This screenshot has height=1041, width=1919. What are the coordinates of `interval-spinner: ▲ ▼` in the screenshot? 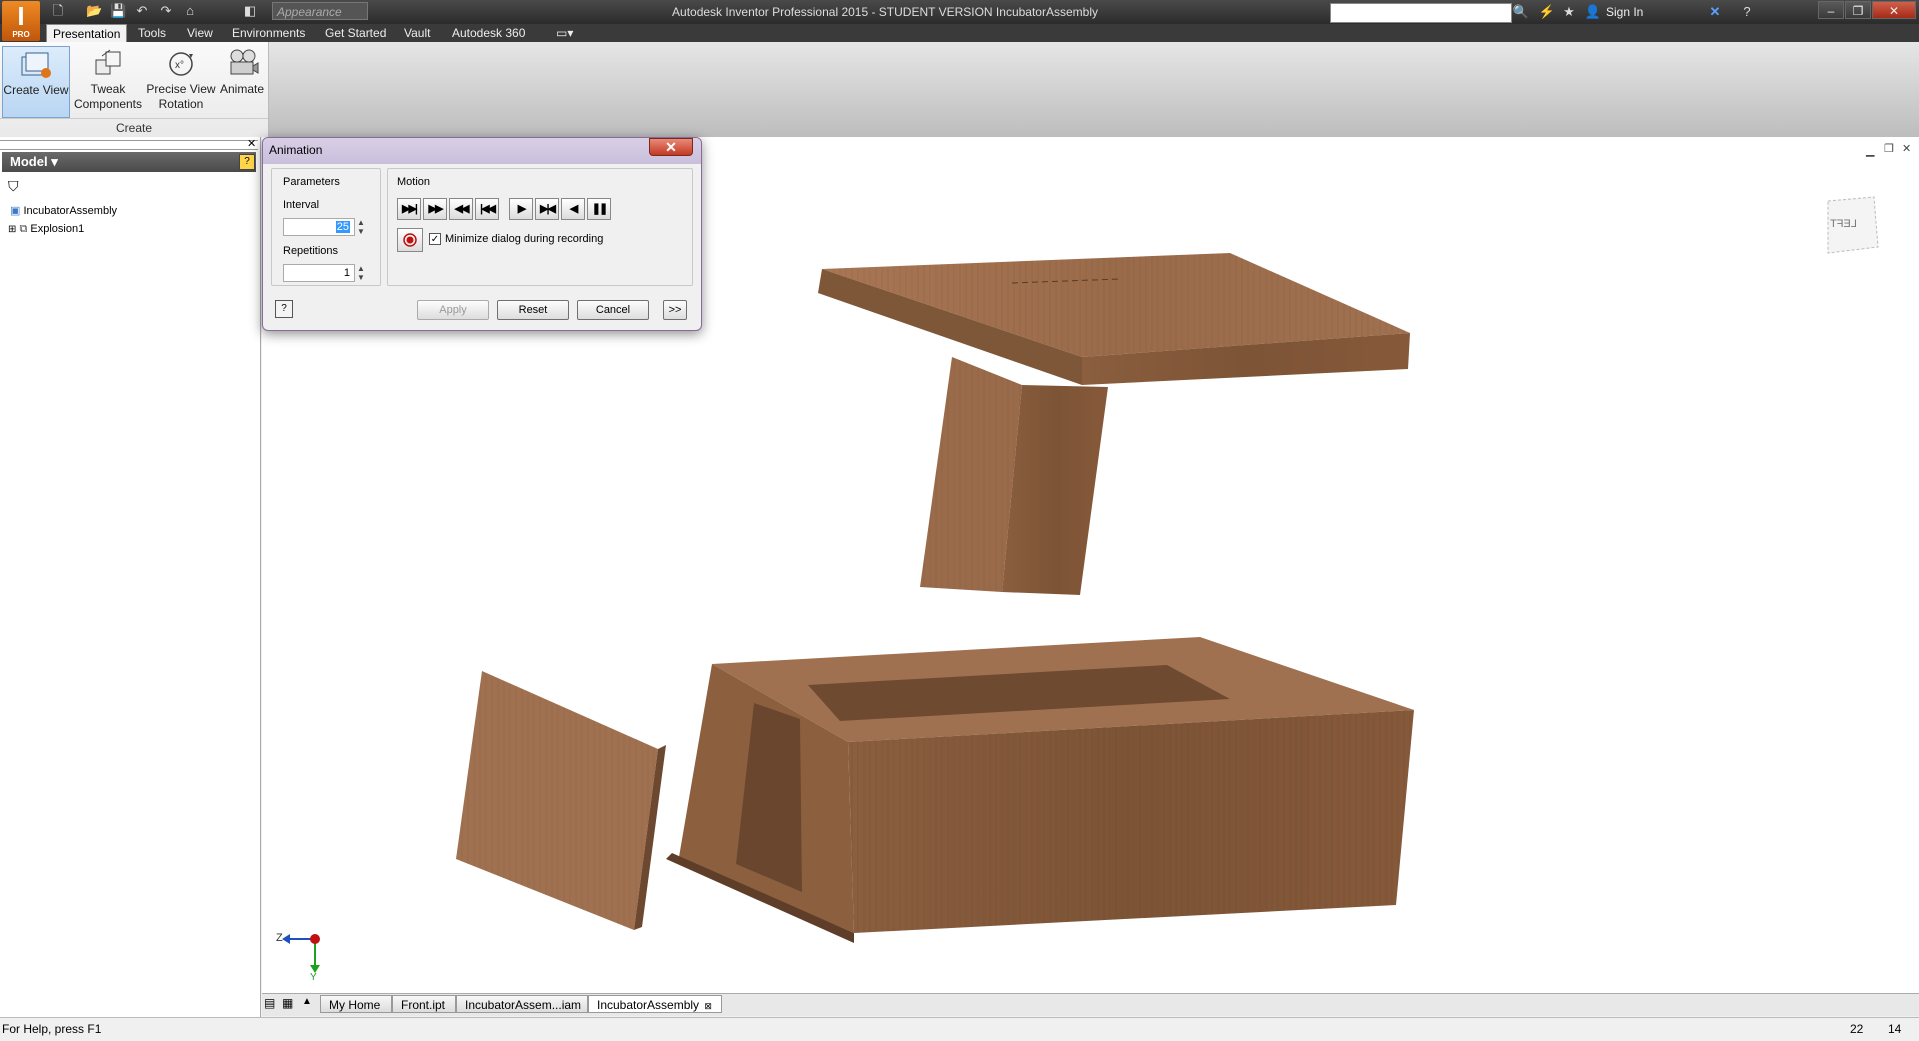 It's located at (361, 227).